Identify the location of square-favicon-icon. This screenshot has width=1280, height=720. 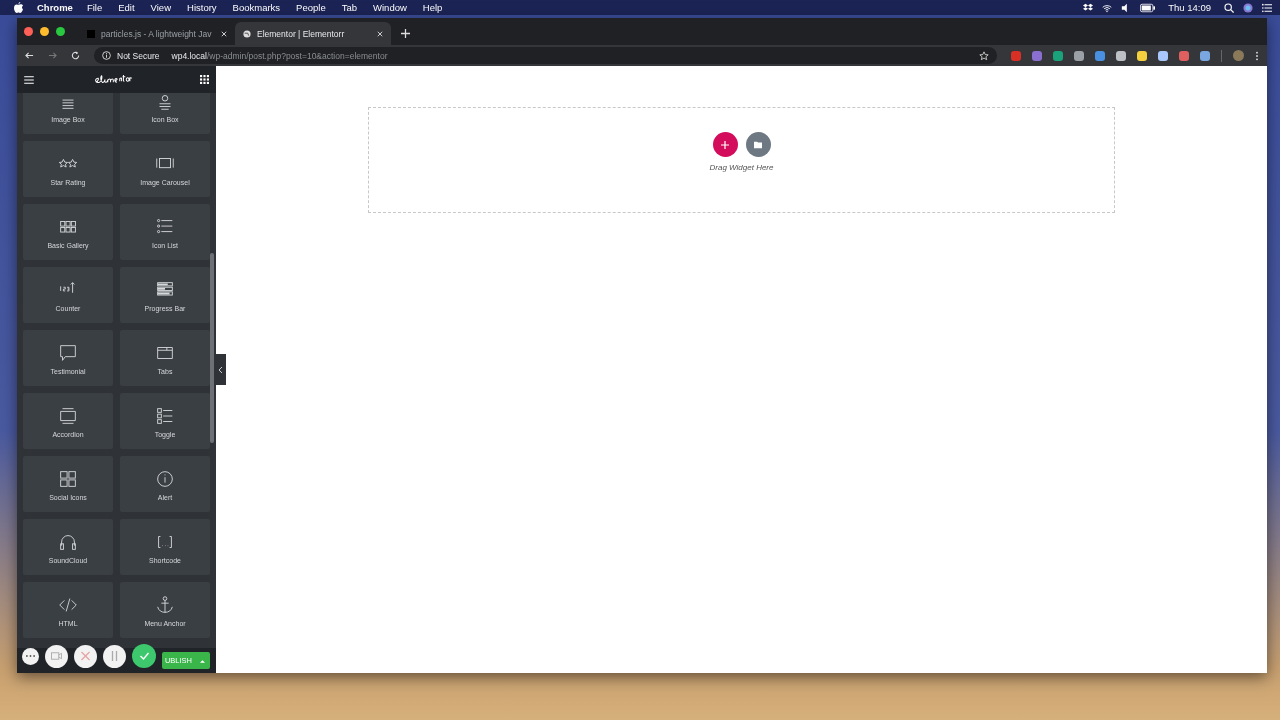
(91, 33).